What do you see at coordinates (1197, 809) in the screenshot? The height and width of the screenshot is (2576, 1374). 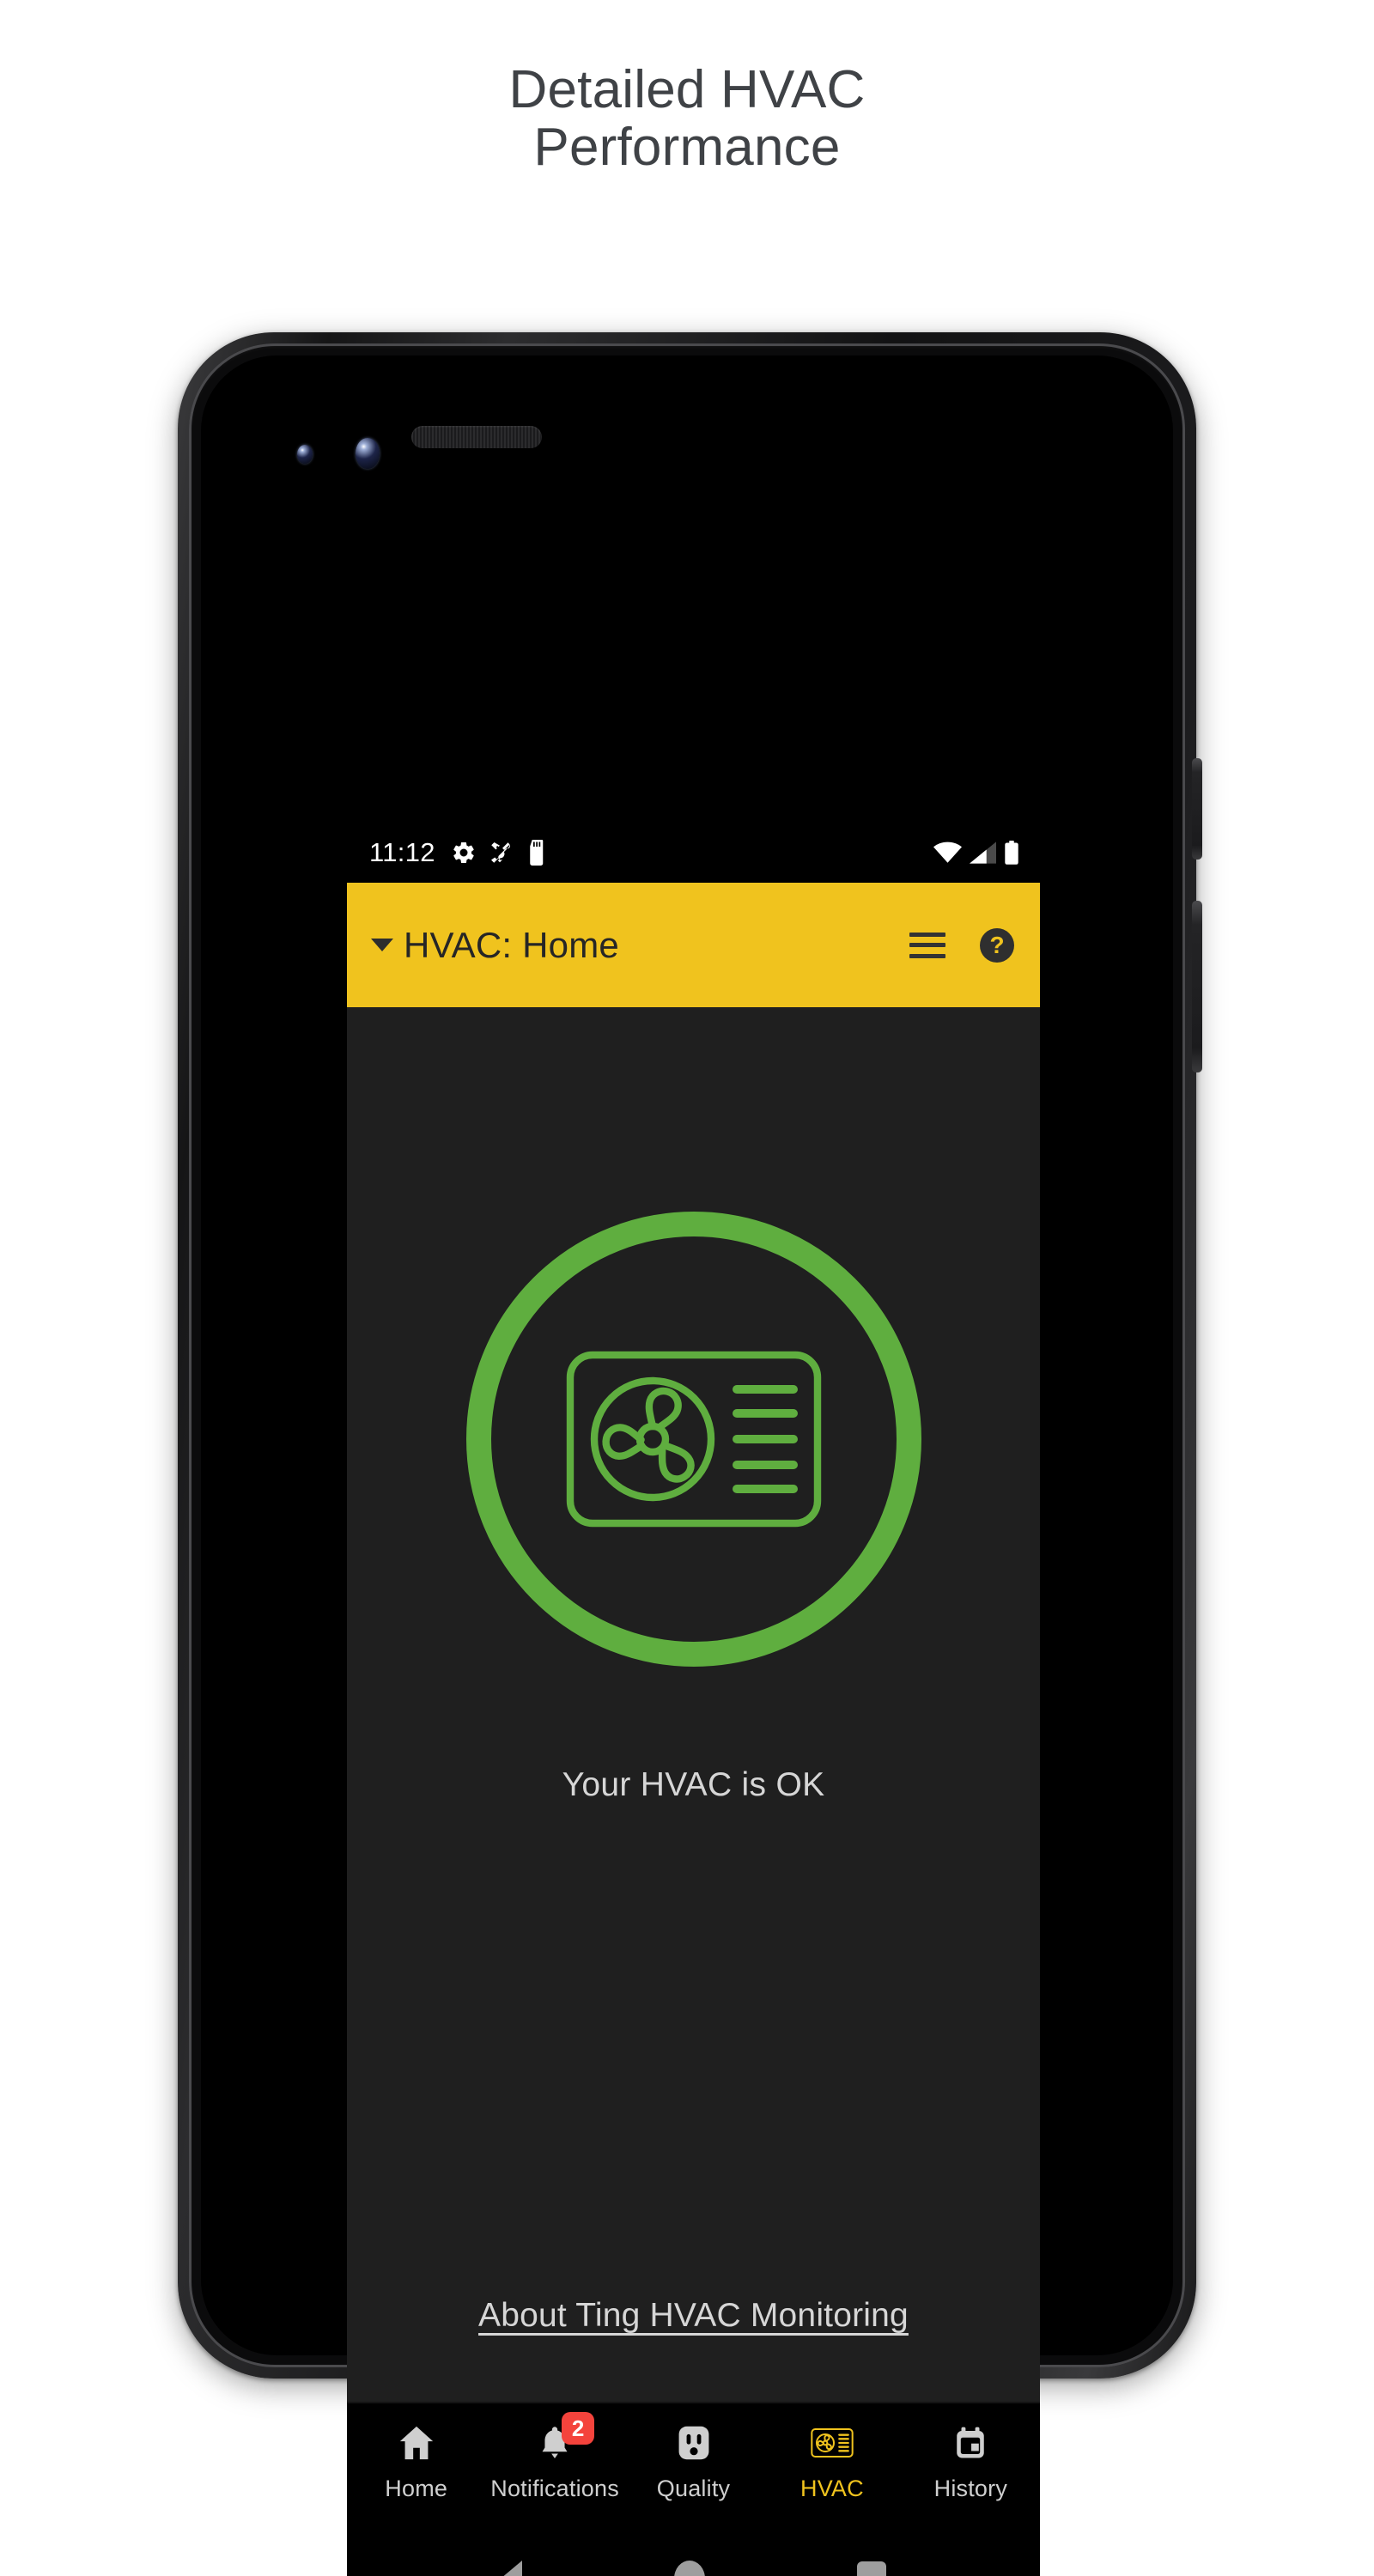 I see `power-button` at bounding box center [1197, 809].